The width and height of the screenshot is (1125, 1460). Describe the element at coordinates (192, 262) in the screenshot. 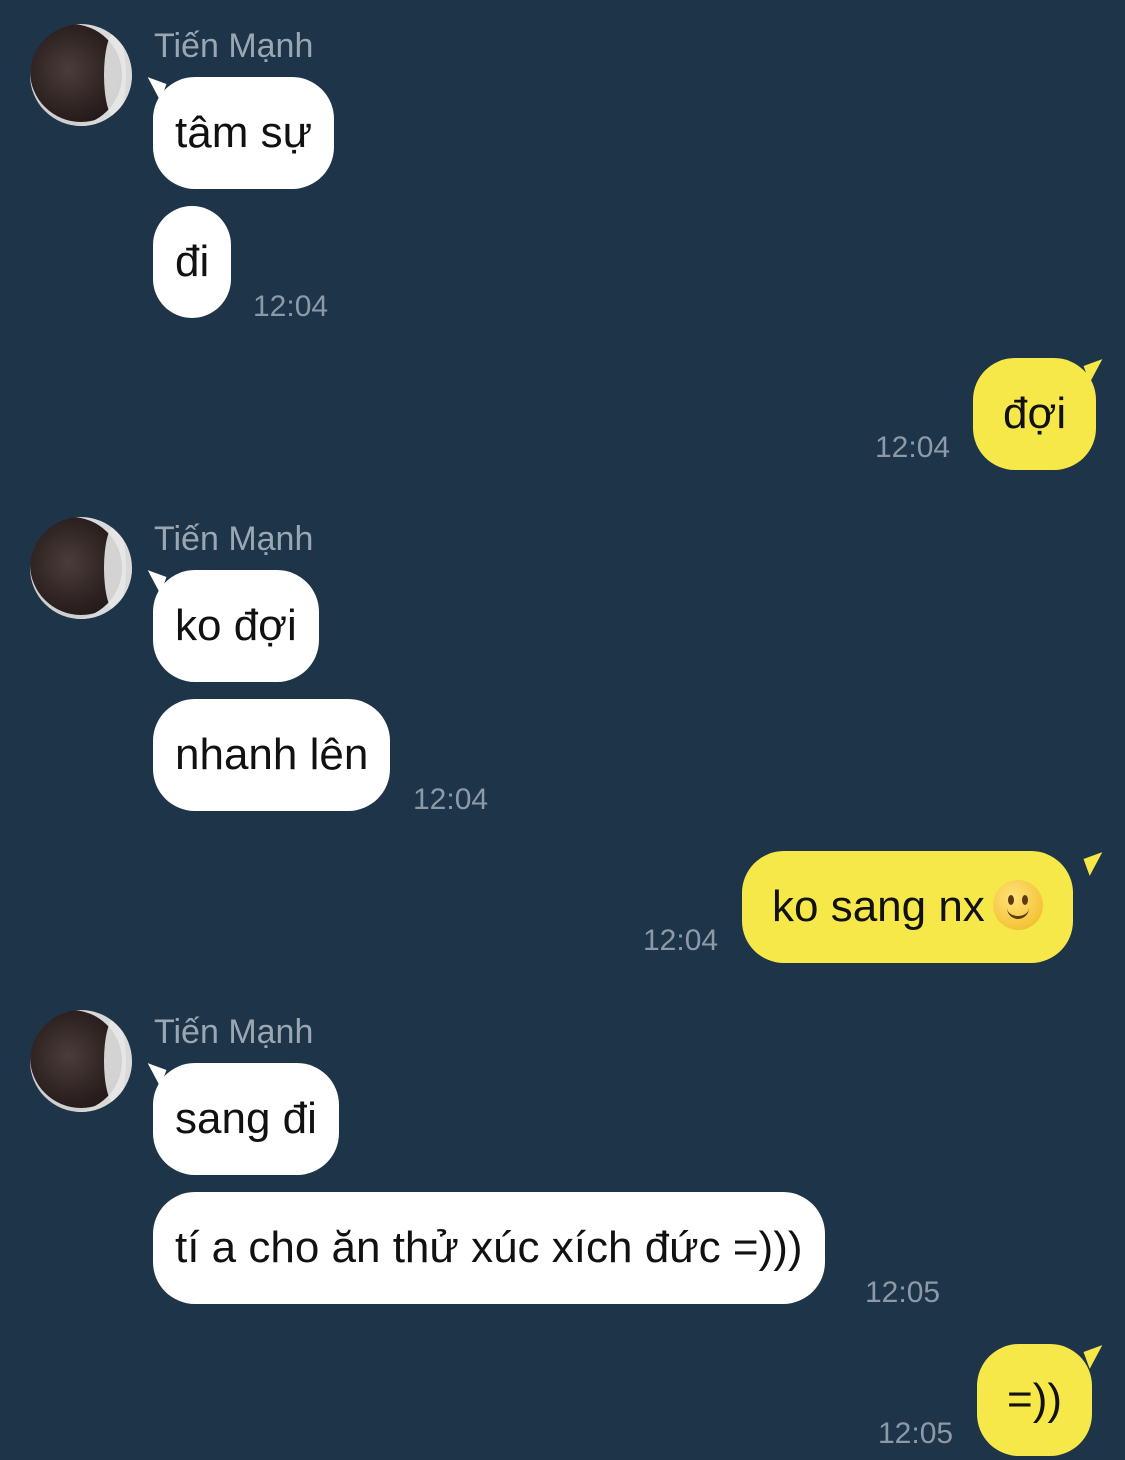

I see `incoming-message-bubble: đi` at that location.